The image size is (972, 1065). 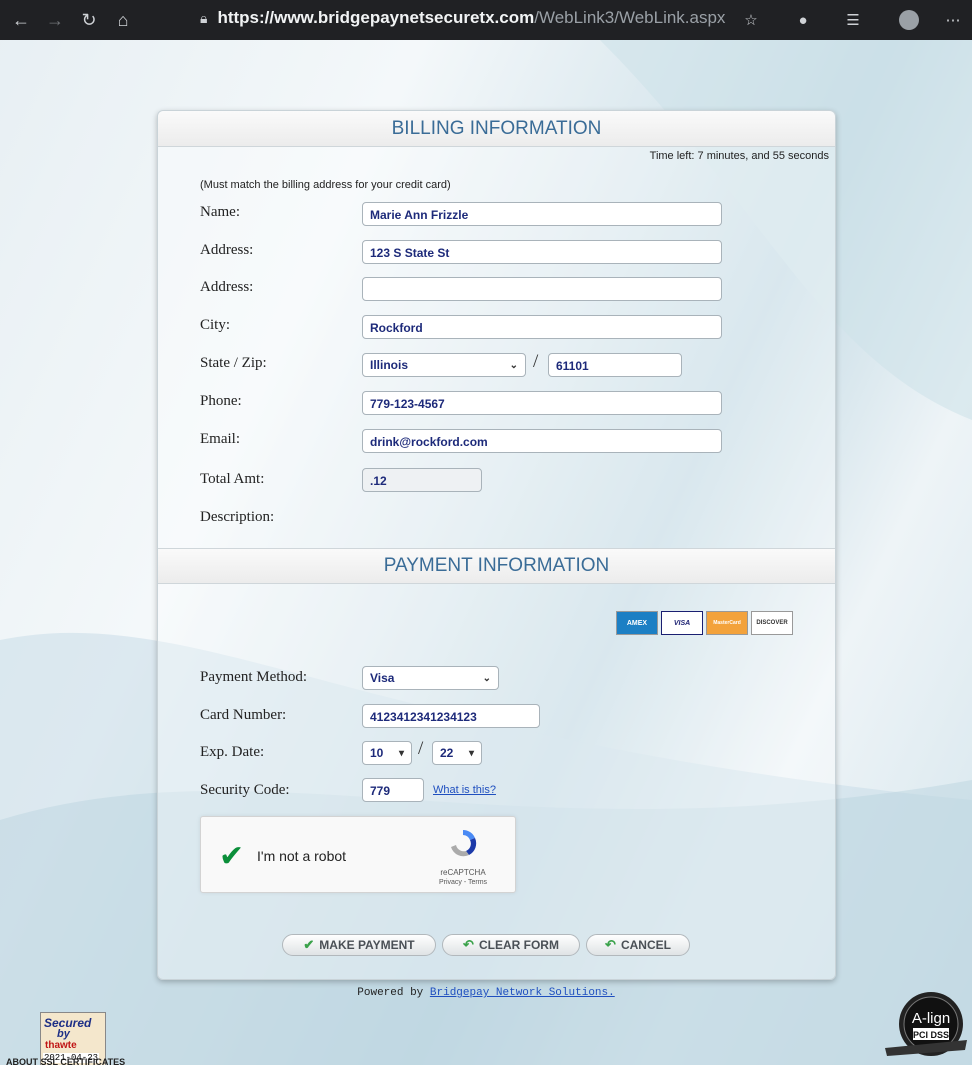 I want to click on city-label: City:, so click(x=215, y=325).